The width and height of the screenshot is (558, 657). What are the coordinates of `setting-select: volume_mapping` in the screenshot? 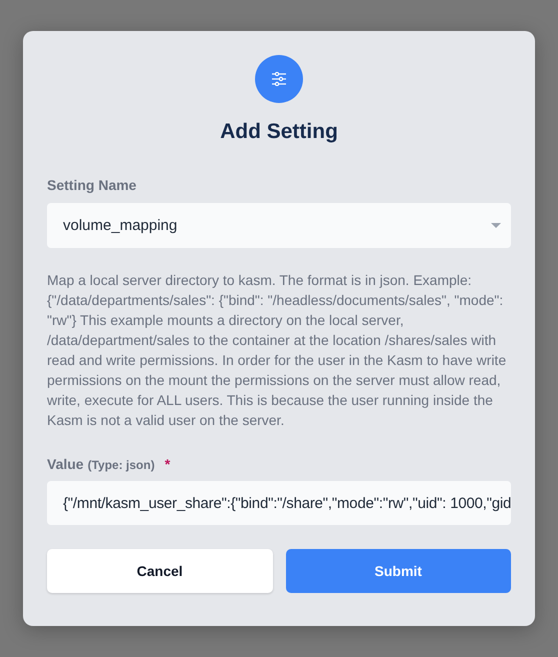 It's located at (279, 225).